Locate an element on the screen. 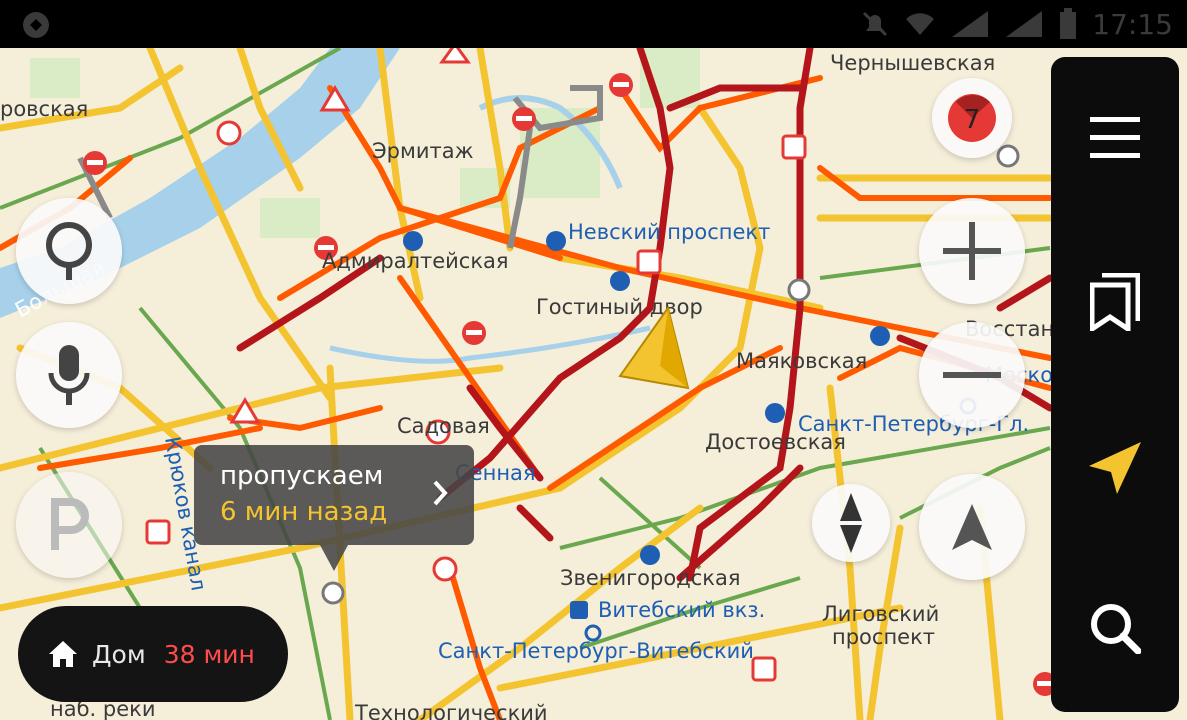 This screenshot has width=1187, height=720. traffic-score-value: 7 is located at coordinates (972, 120).